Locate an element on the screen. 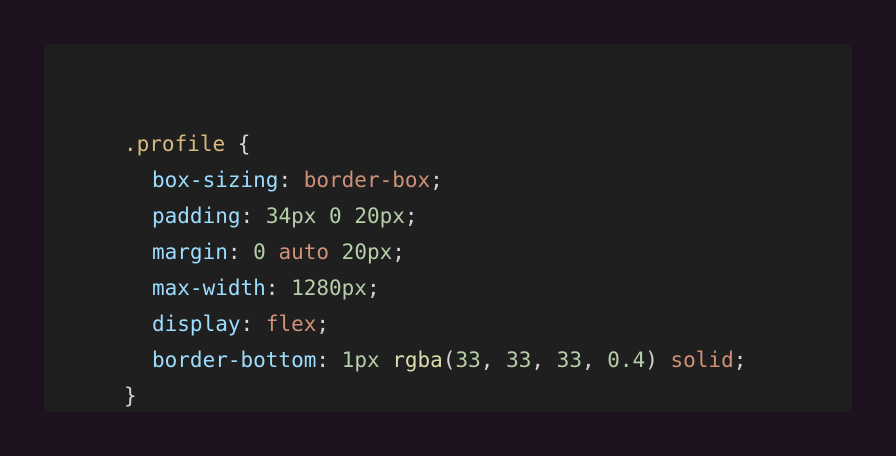 Image resolution: width=896 pixels, height=456 pixels. css-value-token: auto is located at coordinates (304, 252).